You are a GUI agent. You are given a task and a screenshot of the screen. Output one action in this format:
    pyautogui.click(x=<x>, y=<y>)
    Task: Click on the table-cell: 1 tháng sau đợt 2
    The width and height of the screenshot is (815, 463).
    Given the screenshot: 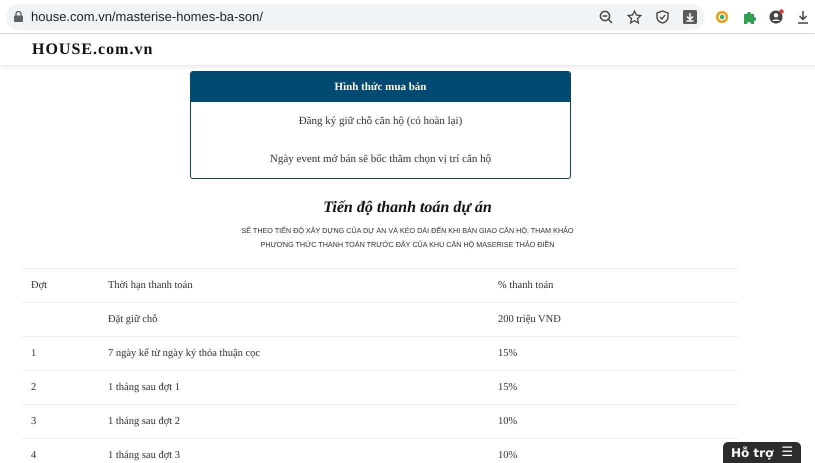 What is the action you would take?
    pyautogui.click(x=144, y=421)
    